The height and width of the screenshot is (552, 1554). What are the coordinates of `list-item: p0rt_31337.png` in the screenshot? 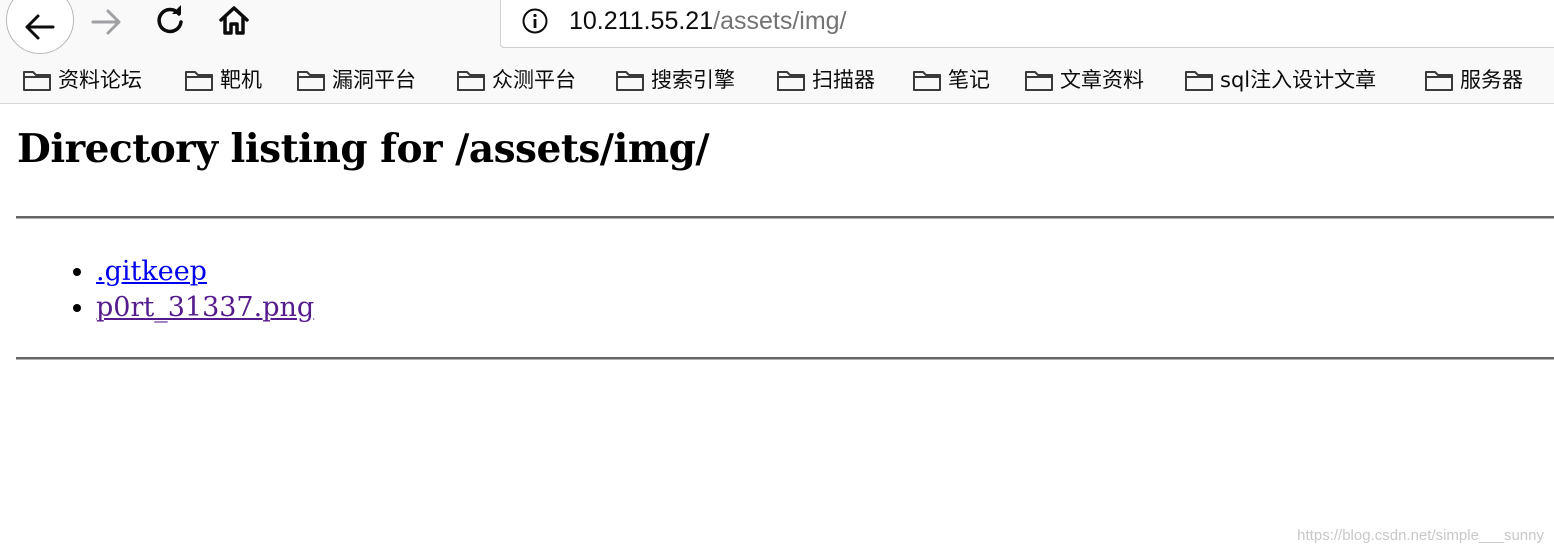 It's located at (205, 308).